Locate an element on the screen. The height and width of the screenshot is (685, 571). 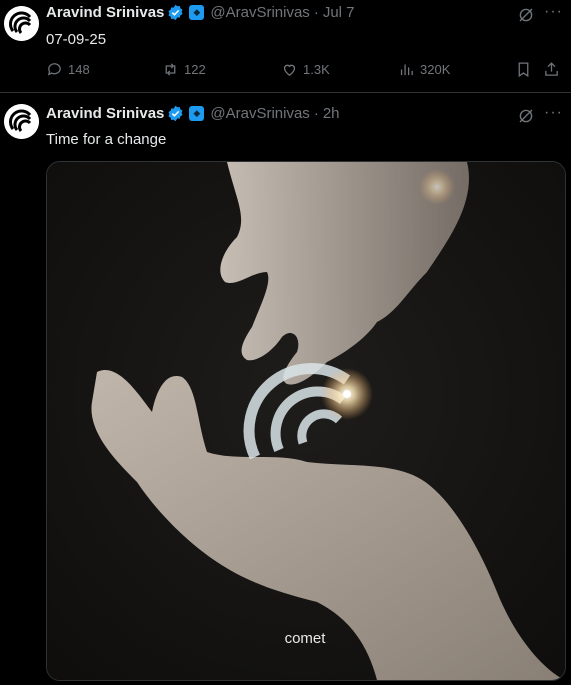
tweet-header: Aravind Srinivas ◆ @AravSrinivas · 2h is located at coordinates (193, 113).